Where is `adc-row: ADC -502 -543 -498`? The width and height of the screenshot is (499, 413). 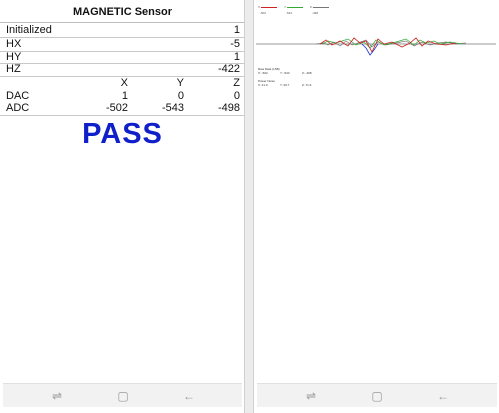 adc-row: ADC -502 -543 -498 is located at coordinates (123, 108).